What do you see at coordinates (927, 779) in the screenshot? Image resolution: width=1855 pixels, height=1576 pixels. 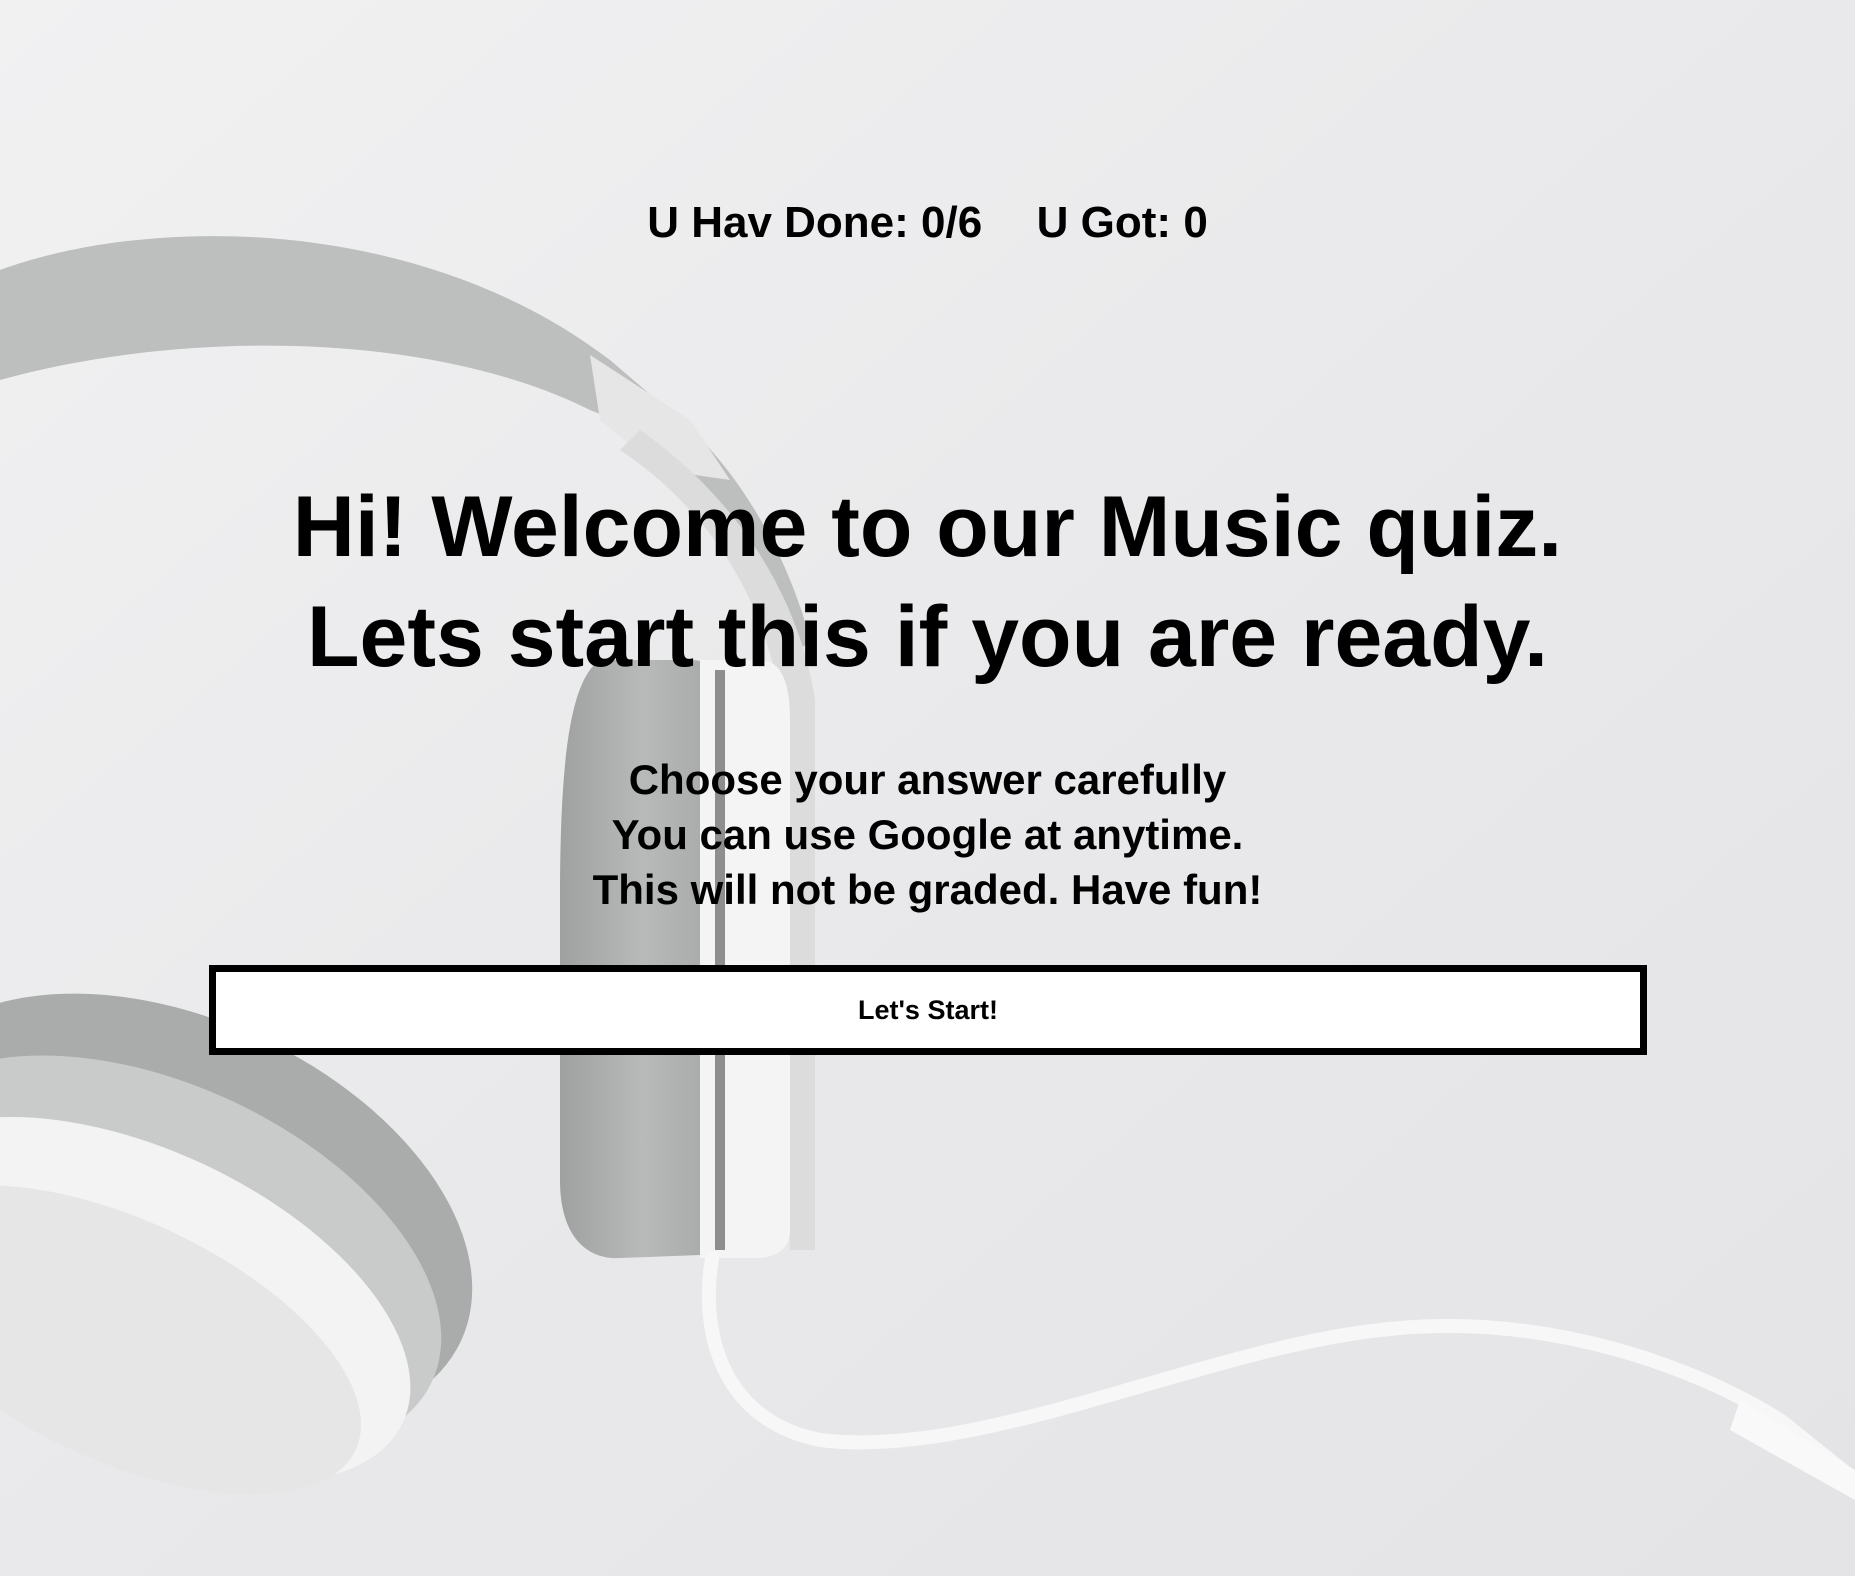 I see `instruction-line: Choose your answer carefully` at bounding box center [927, 779].